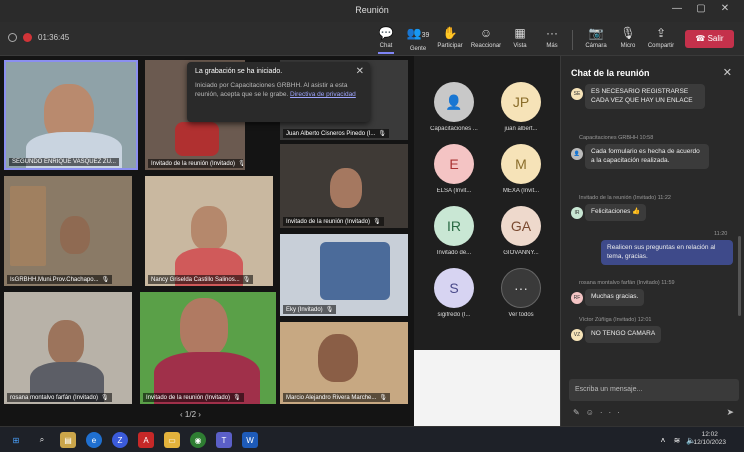 The width and height of the screenshot is (744, 452). I want to click on chevron-up-icon: ˄, so click(663, 440).